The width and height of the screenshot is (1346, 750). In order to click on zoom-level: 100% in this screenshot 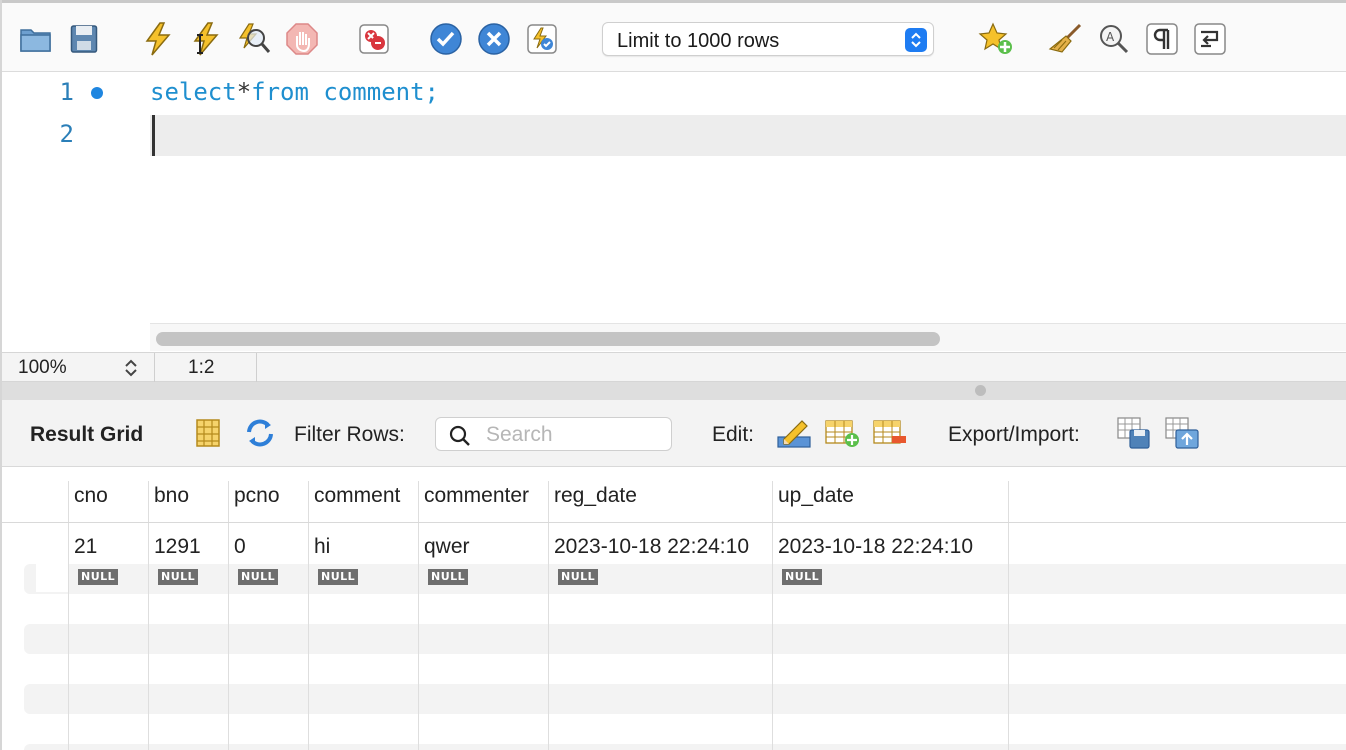, I will do `click(42, 368)`.